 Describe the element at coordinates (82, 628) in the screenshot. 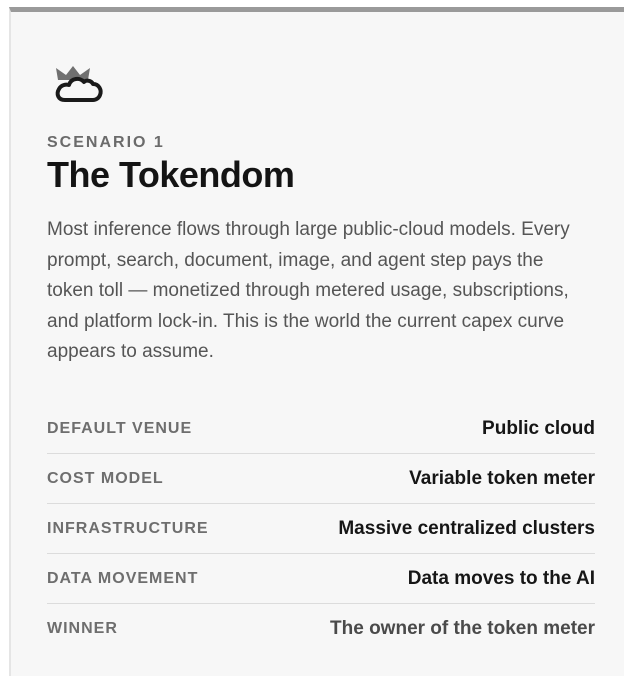

I see `attribute-label: WINNER` at that location.